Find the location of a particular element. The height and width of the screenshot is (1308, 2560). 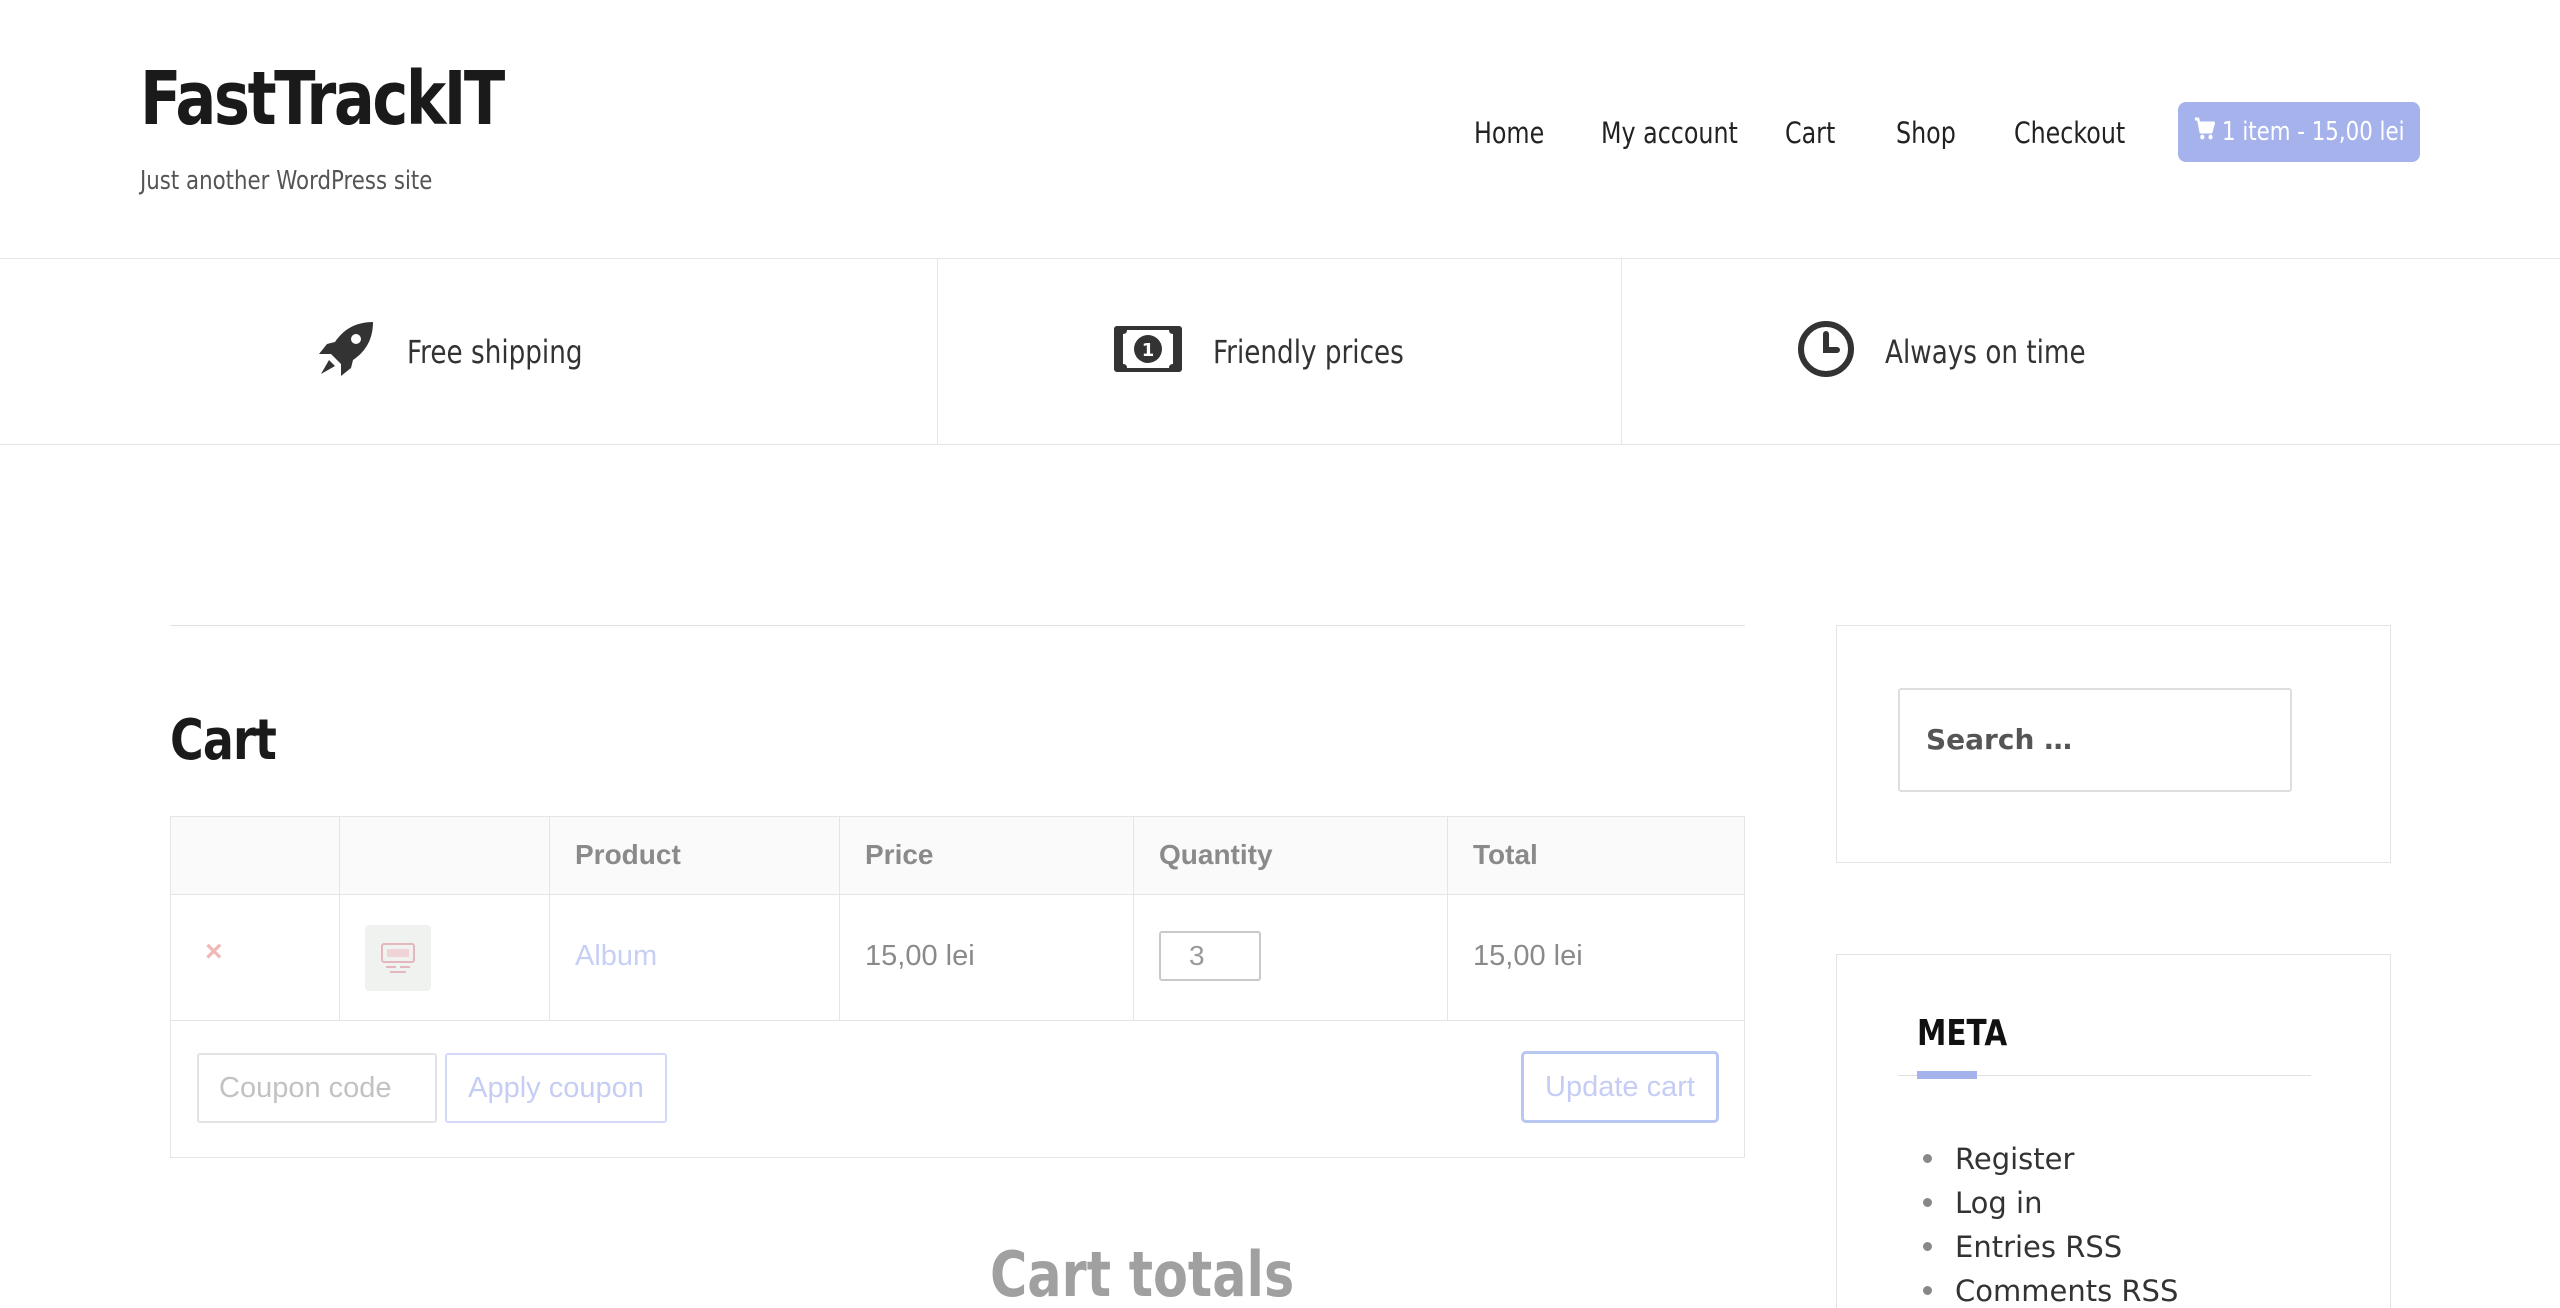

column-header-total: Total is located at coordinates (1505, 854).